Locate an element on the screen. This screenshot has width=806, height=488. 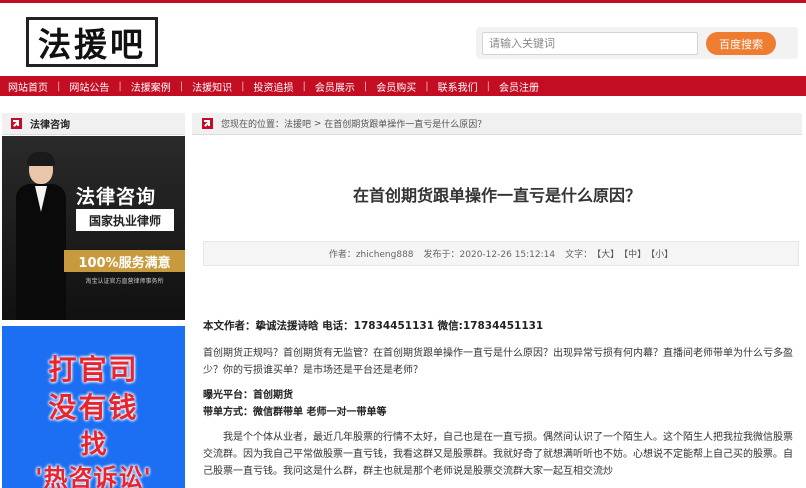
breadcrumb-prefix: 您现在的位置： is located at coordinates (253, 125).